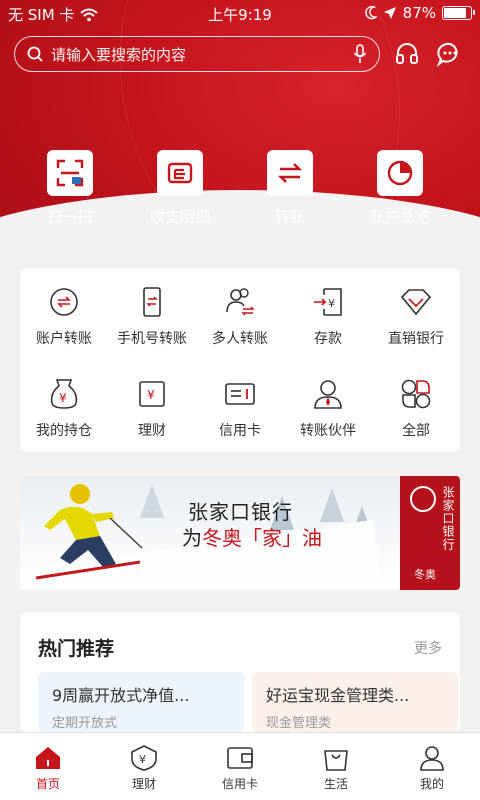 This screenshot has height=800, width=480. What do you see at coordinates (240, 420) in the screenshot?
I see `service-credit-card: 信用卡` at bounding box center [240, 420].